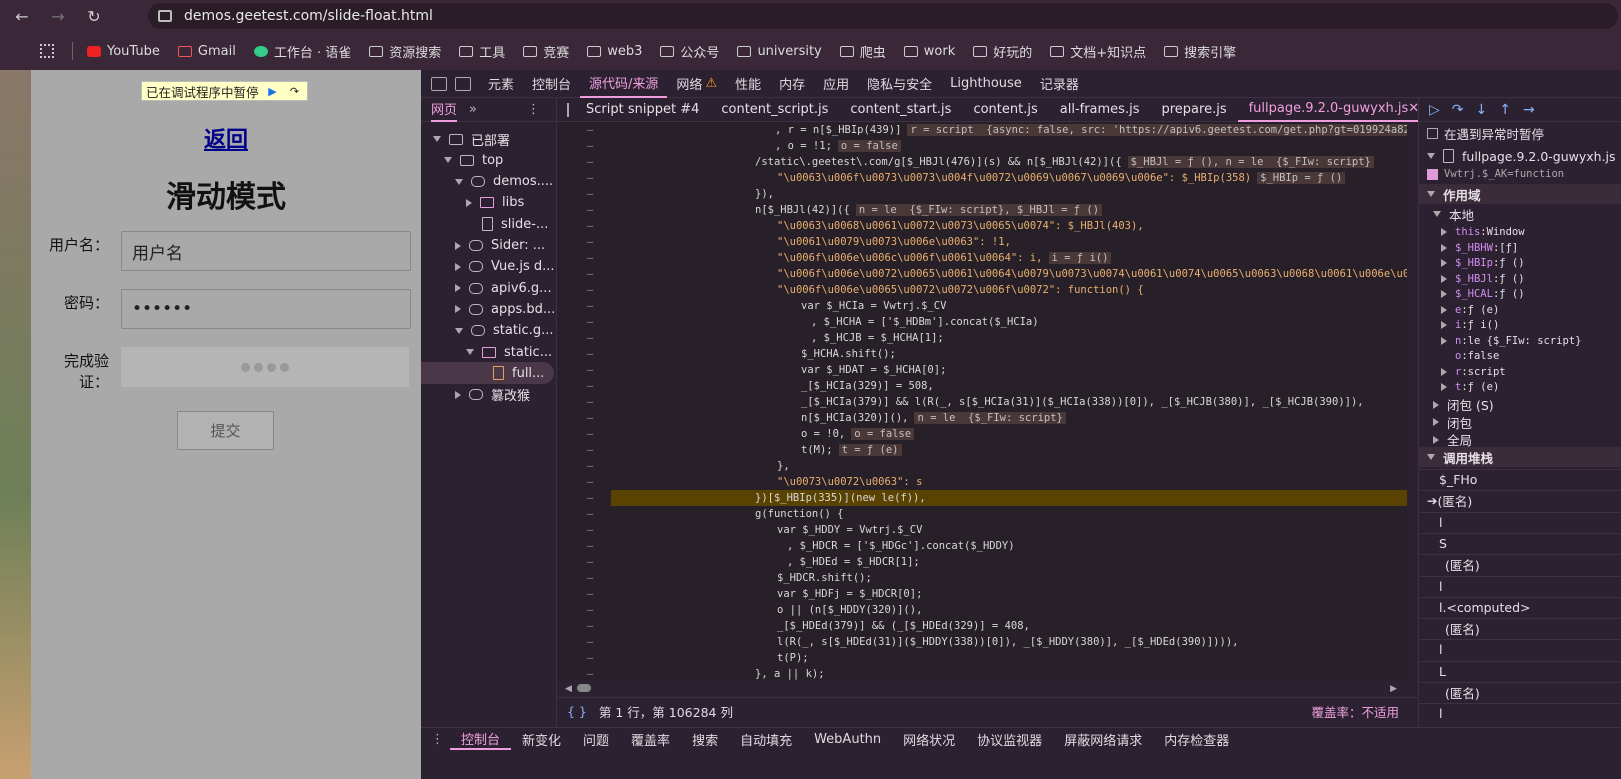  Describe the element at coordinates (1200, 51) in the screenshot. I see `bookmark-item: 搜索引擎` at that location.